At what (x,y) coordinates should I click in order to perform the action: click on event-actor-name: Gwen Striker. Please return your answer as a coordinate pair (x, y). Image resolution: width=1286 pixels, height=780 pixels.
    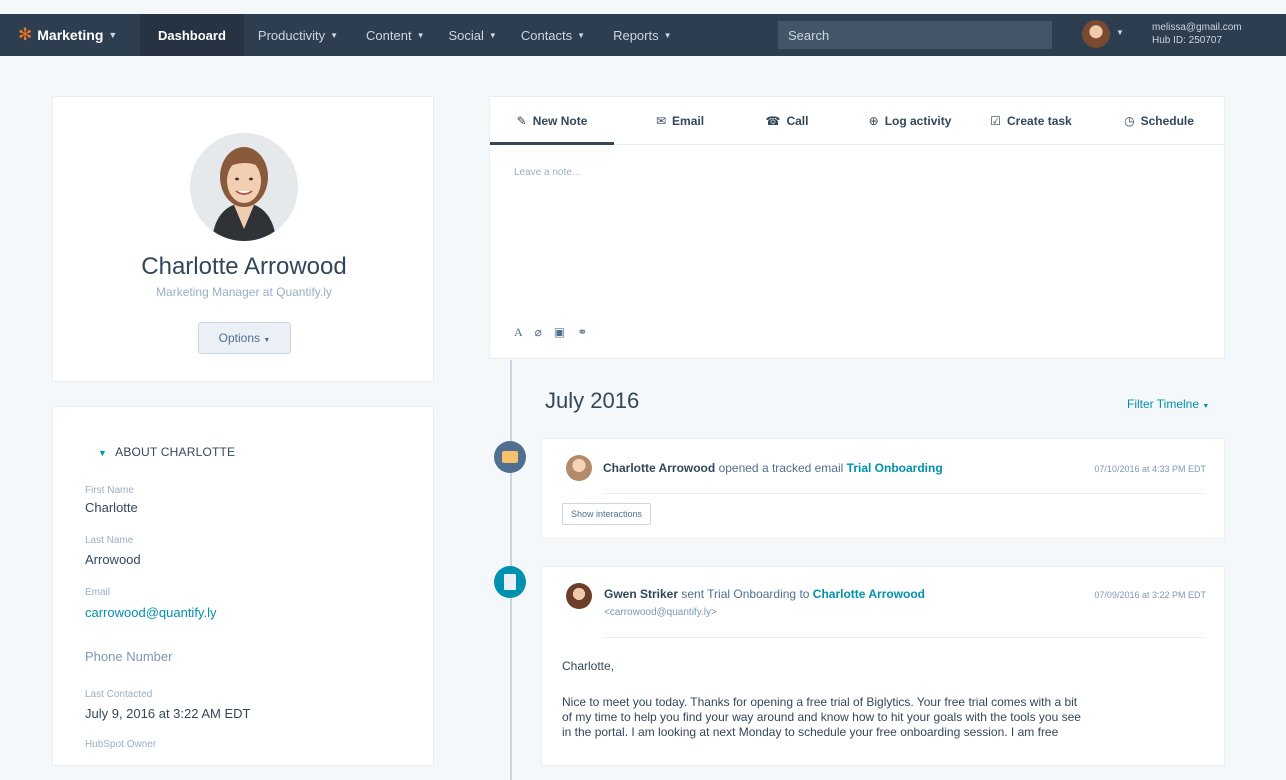
    Looking at the image, I should click on (641, 594).